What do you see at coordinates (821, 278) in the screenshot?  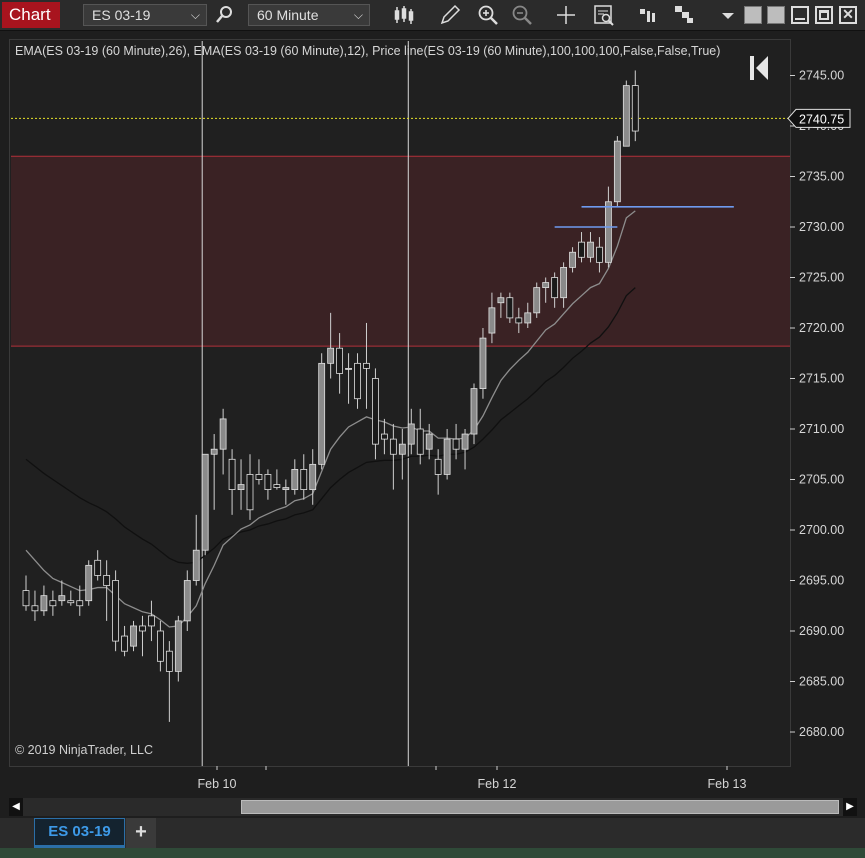 I see `y-tick-label: 2725.00` at bounding box center [821, 278].